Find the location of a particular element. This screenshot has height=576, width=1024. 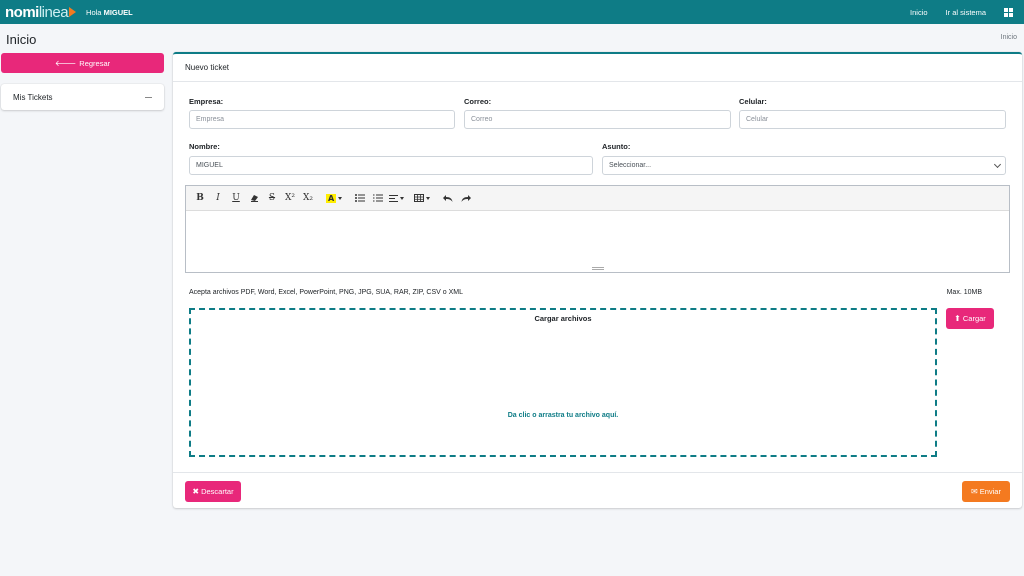

undo-icon is located at coordinates (448, 198).